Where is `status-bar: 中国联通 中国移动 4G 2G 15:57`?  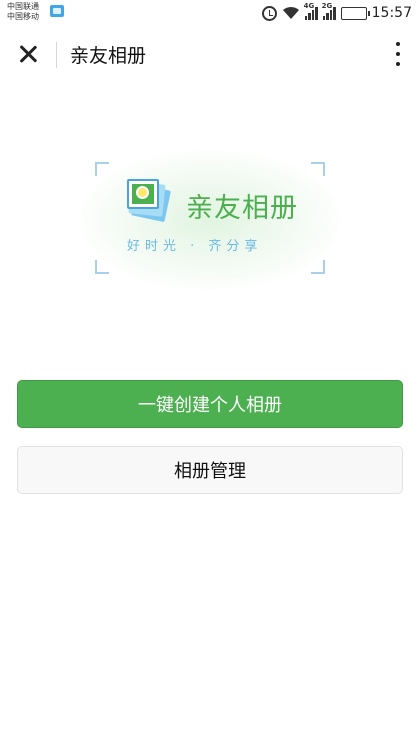
status-bar: 中国联通 中国移动 4G 2G 15:57 is located at coordinates (210, 13).